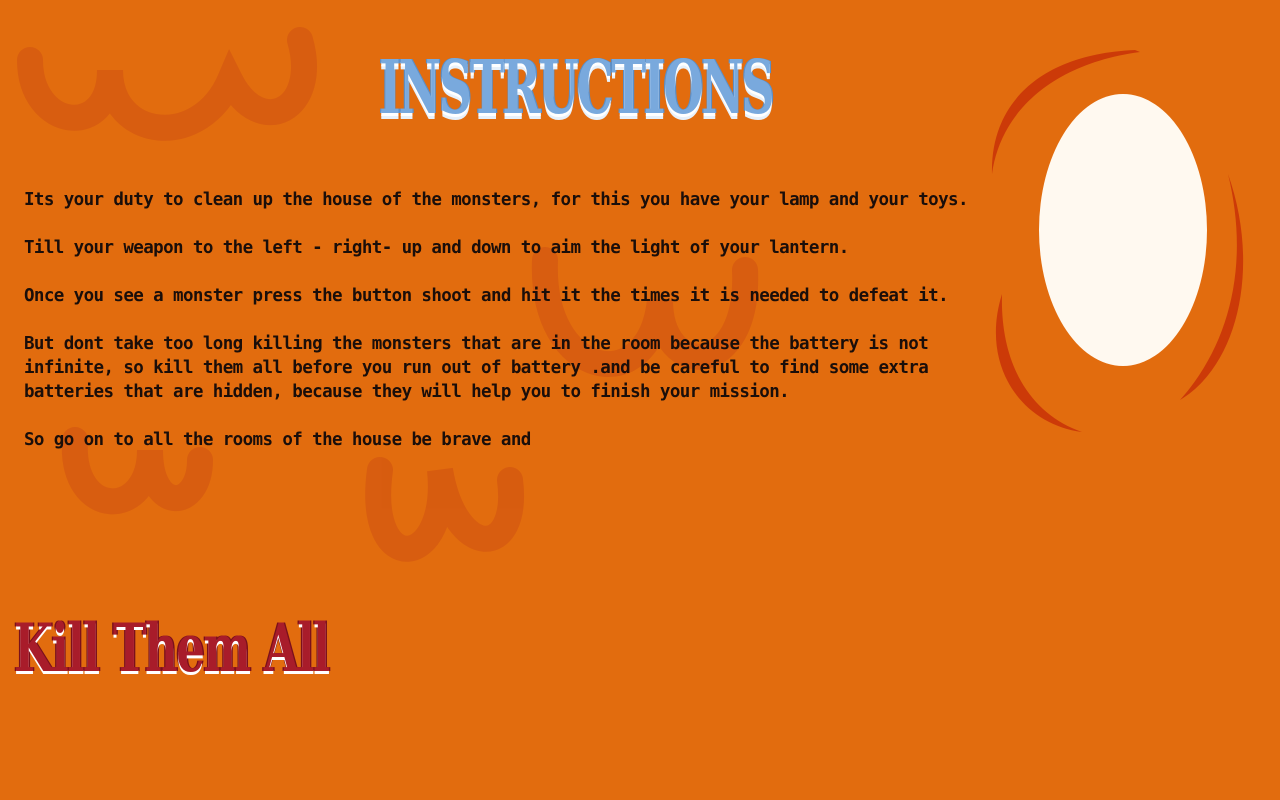 The width and height of the screenshot is (1280, 800). I want to click on lantern-light-icon, so click(1117, 241).